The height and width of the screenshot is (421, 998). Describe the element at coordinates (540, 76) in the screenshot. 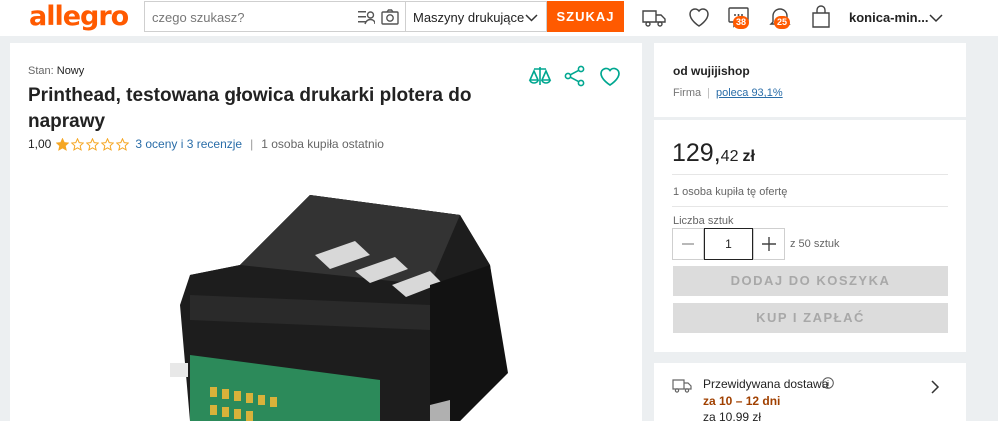

I see `compare-icon` at that location.